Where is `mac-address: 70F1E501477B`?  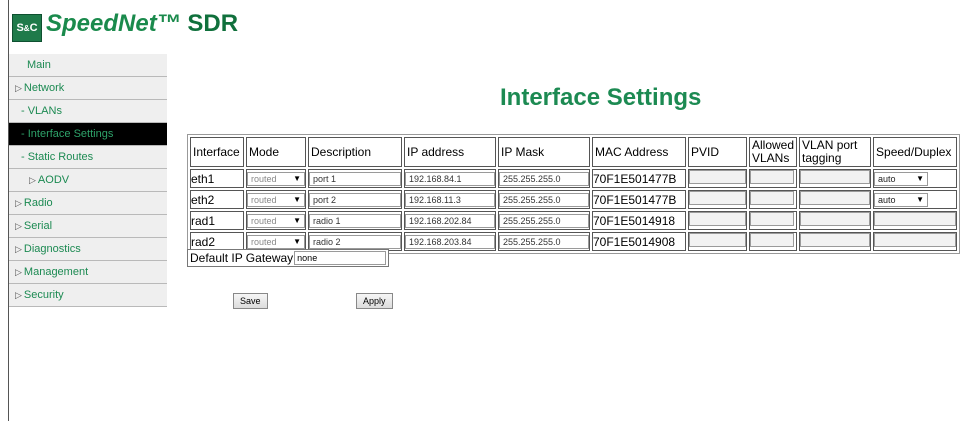
mac-address: 70F1E501477B is located at coordinates (639, 178).